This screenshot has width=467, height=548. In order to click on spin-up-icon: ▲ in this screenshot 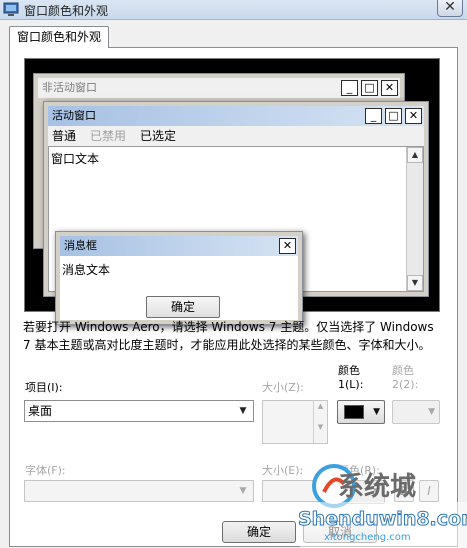, I will do `click(320, 411)`.